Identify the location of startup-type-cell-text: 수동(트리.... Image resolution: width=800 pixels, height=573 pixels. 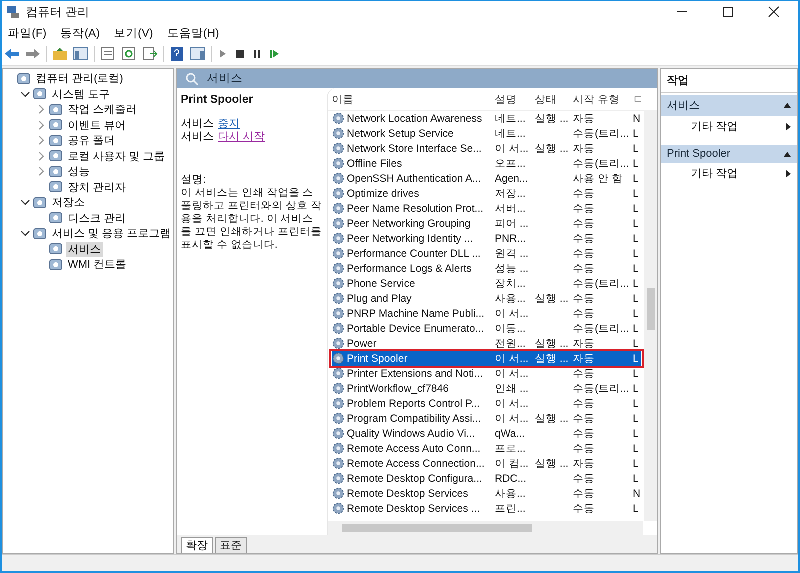
(601, 133).